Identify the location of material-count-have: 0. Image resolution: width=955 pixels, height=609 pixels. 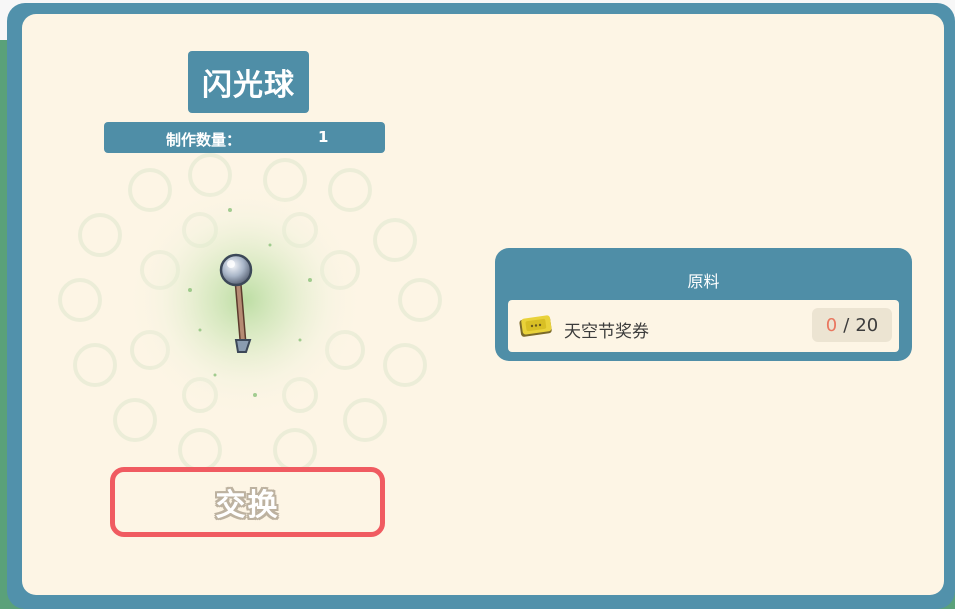
(831, 325).